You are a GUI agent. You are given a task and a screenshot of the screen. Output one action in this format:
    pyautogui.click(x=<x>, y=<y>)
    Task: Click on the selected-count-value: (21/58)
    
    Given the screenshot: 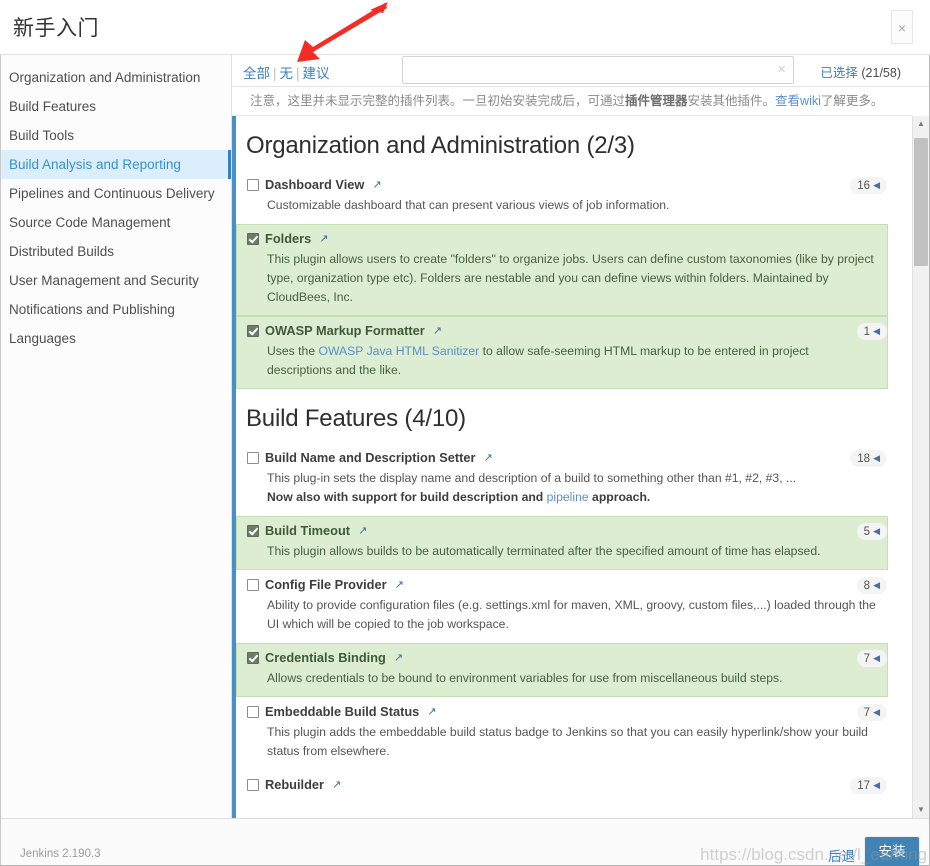 What is the action you would take?
    pyautogui.click(x=881, y=73)
    